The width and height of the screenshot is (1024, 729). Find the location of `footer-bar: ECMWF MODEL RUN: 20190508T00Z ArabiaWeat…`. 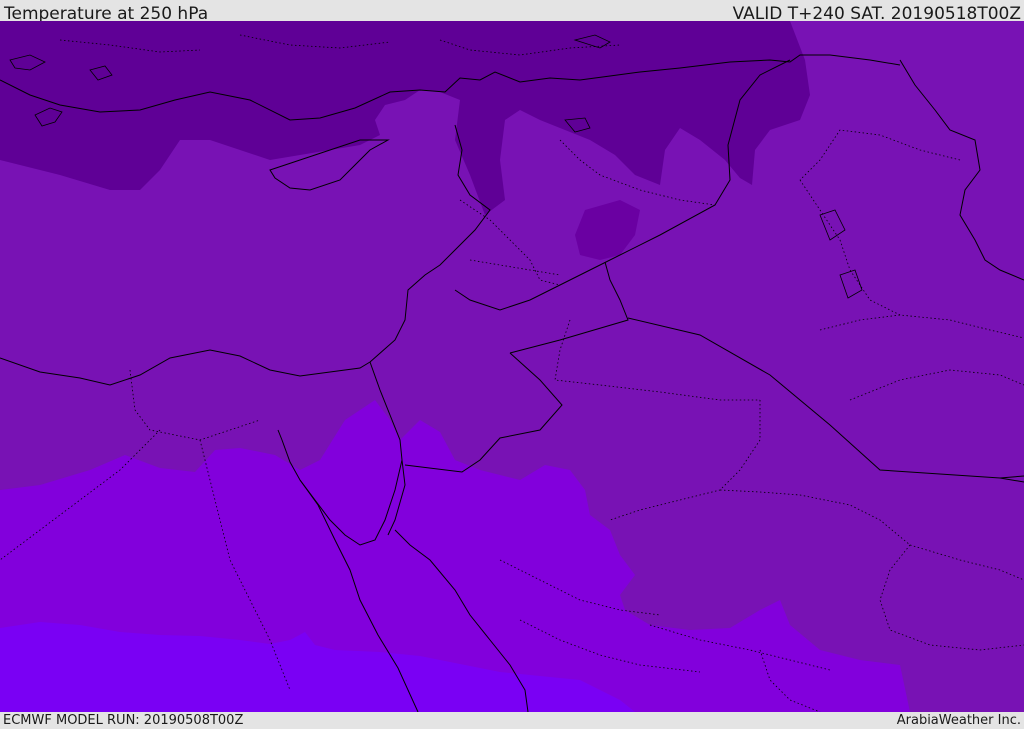

footer-bar: ECMWF MODEL RUN: 20190508T00Z ArabiaWeat… is located at coordinates (512, 720).